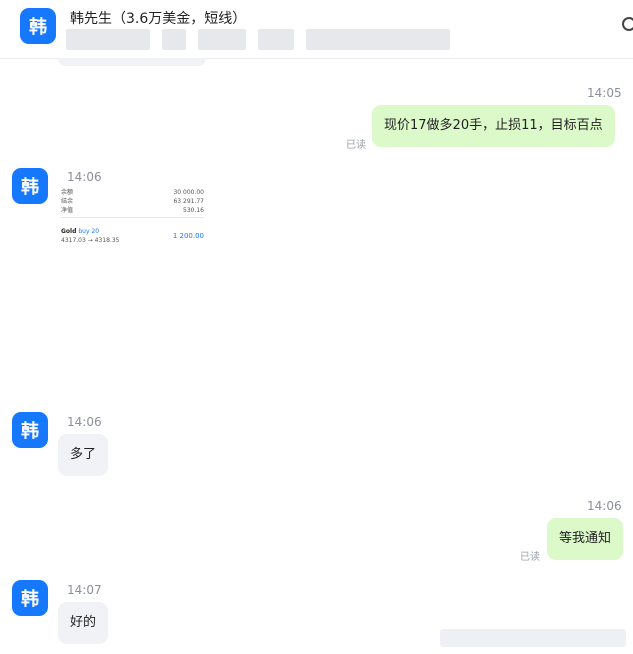  I want to click on incoming-message-bubble: 好的, so click(83, 623).